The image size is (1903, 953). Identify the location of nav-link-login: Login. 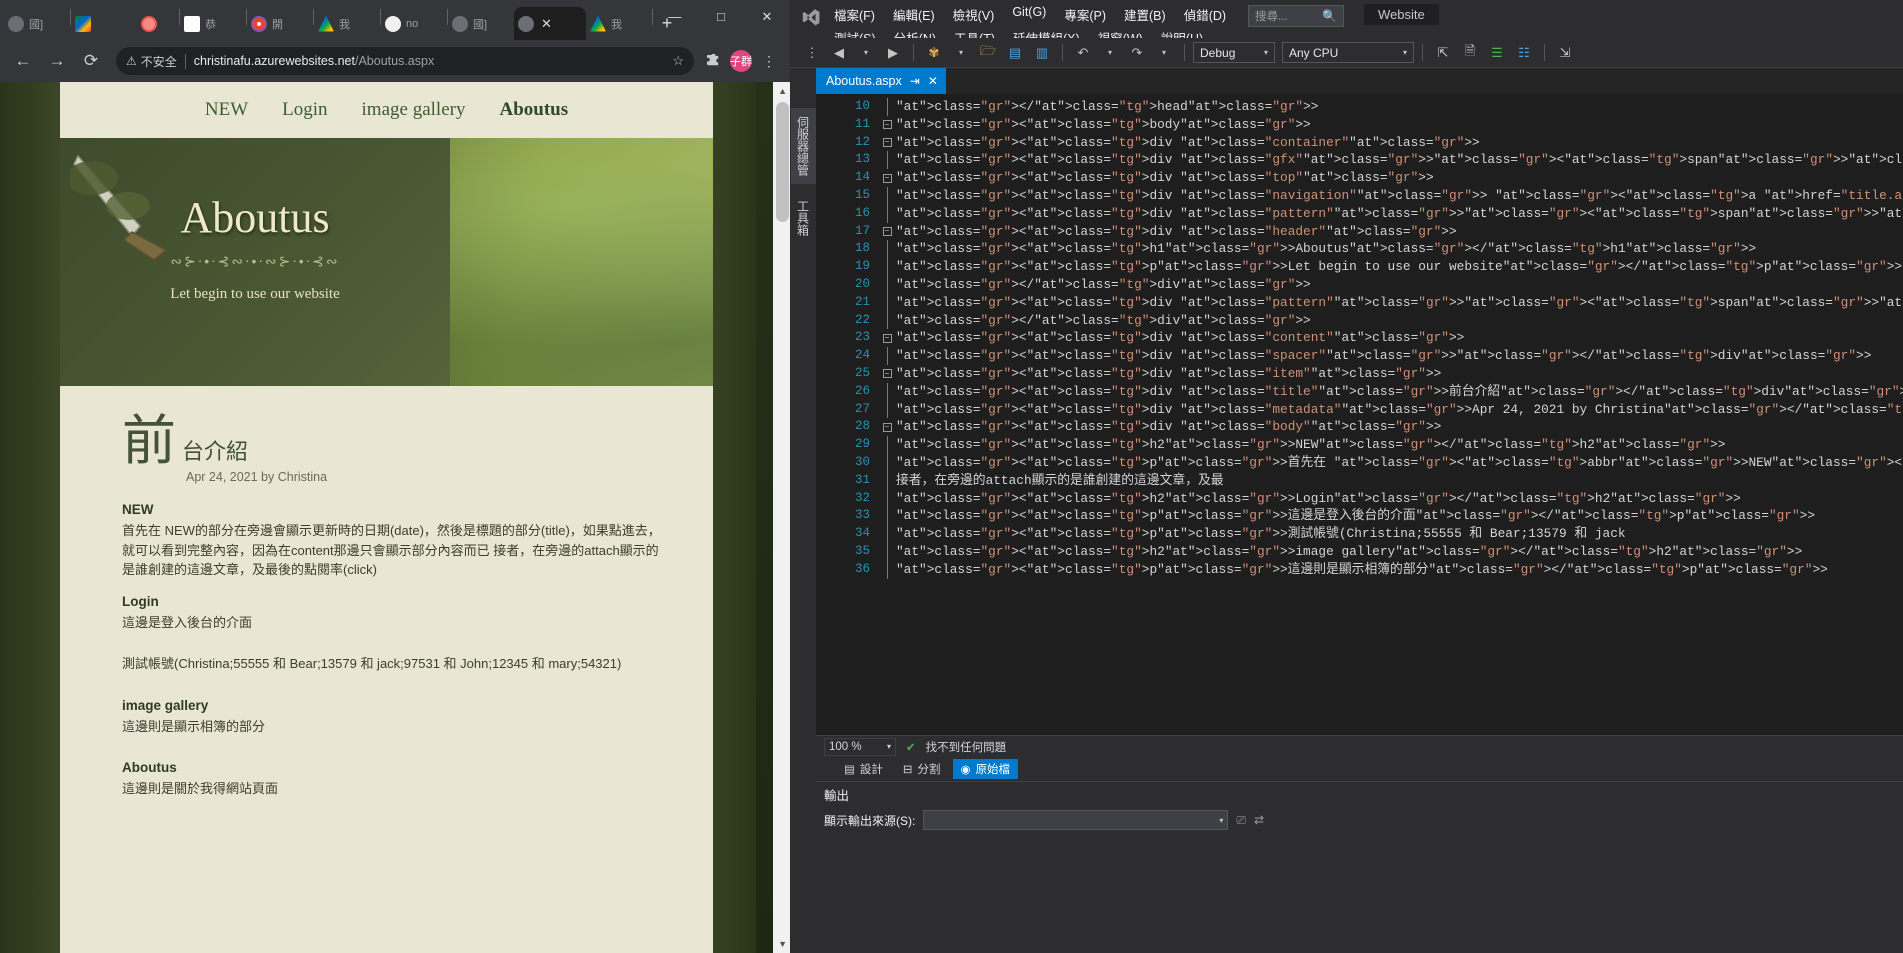
(304, 110).